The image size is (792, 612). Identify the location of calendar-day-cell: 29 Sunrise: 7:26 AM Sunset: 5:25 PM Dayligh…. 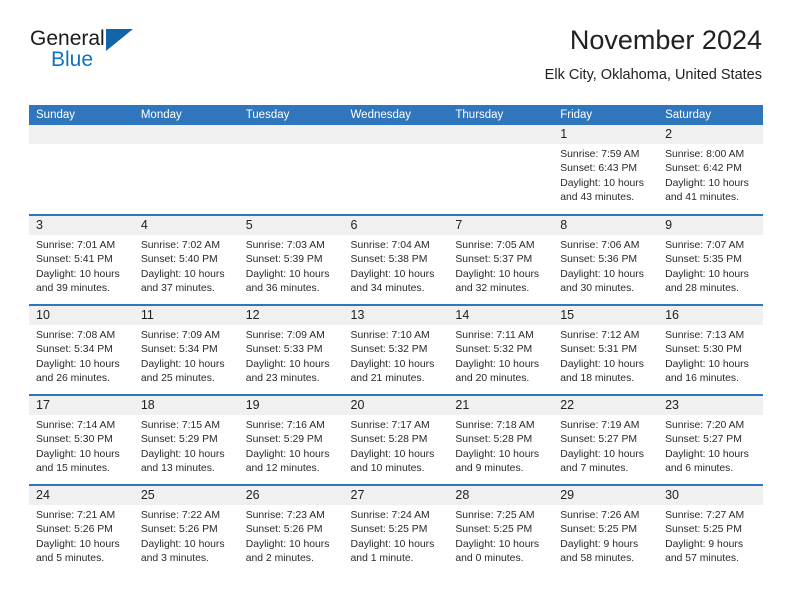
(606, 529).